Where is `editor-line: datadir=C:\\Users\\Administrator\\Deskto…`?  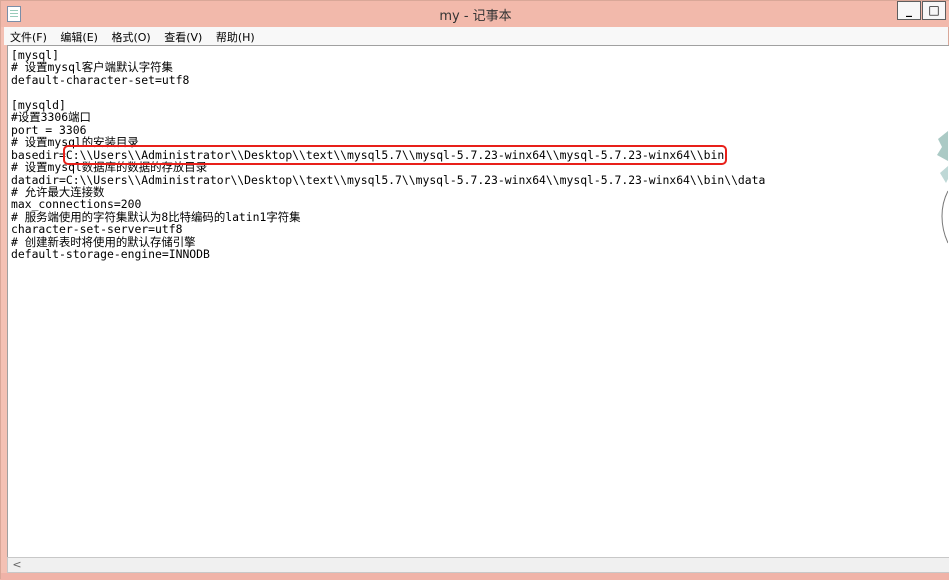
editor-line: datadir=C:\\Users\\Administrator\\Deskto… is located at coordinates (388, 179).